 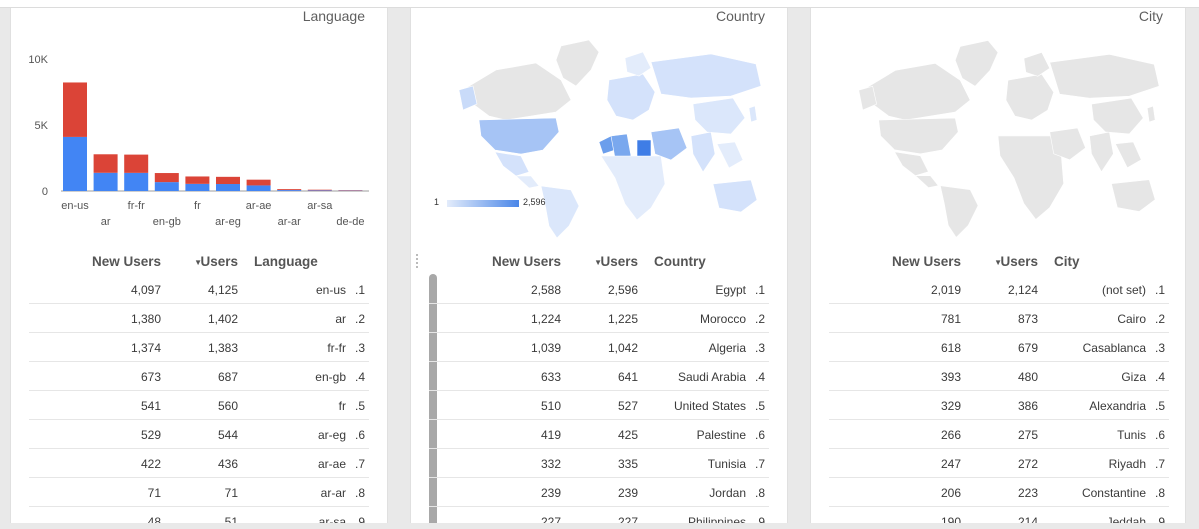 What do you see at coordinates (599, 463) in the screenshot?
I see `table-row: 332 335 Tunisia .7` at bounding box center [599, 463].